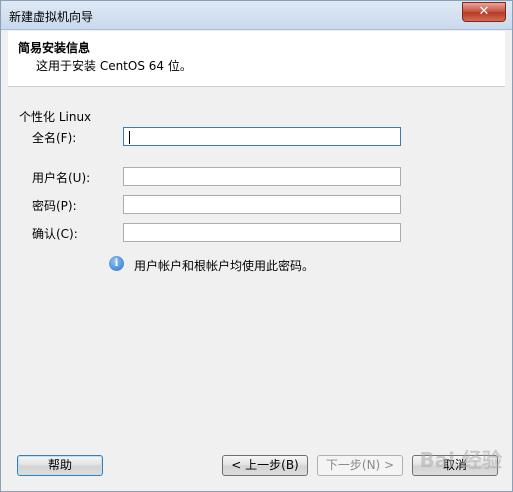  I want to click on back-button: < 上一步(B), so click(265, 465).